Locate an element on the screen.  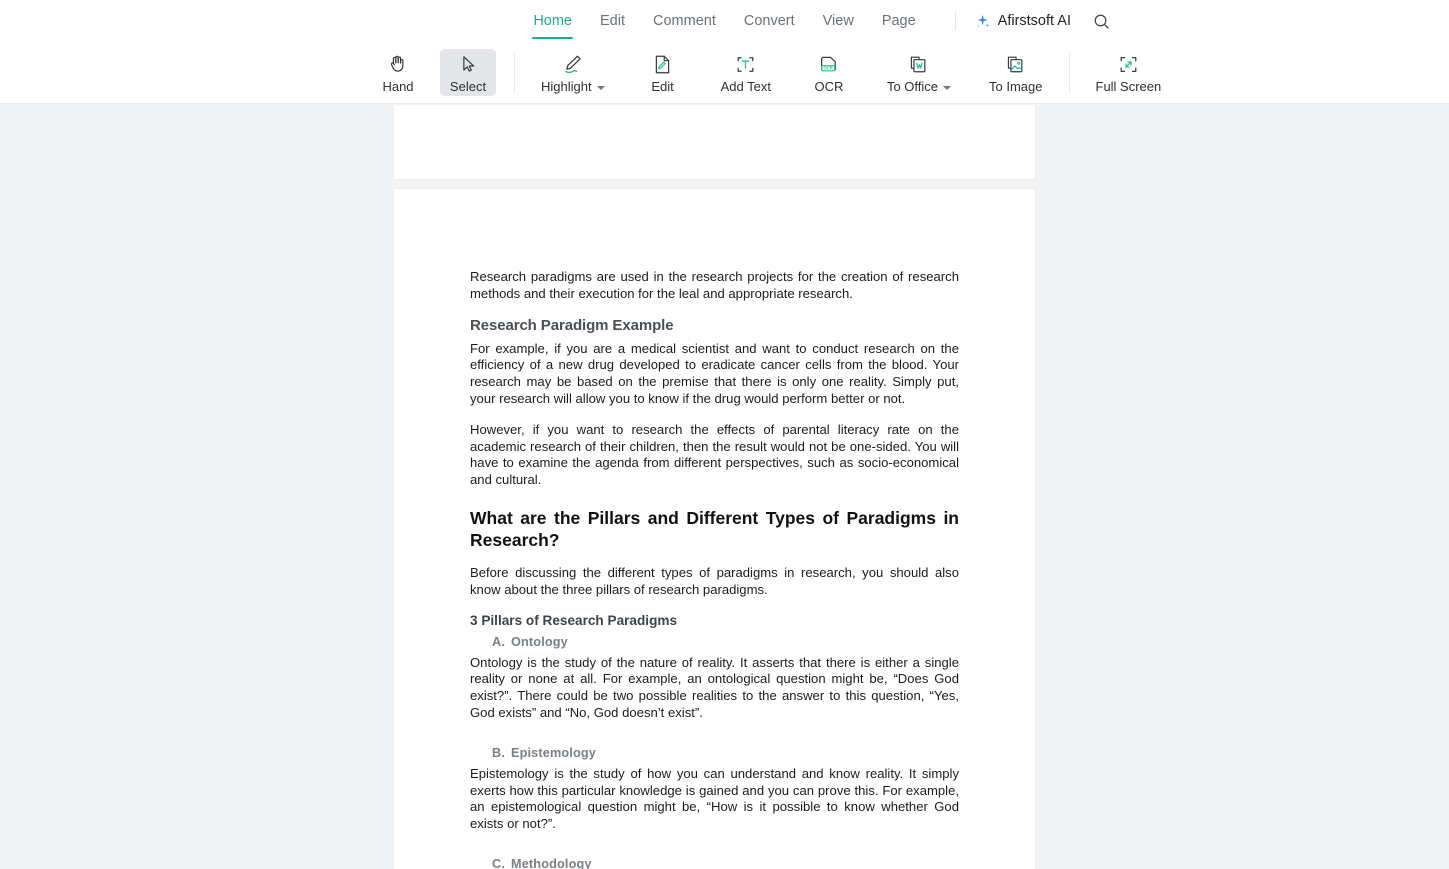
tool-to-image: To Image is located at coordinates (1015, 72).